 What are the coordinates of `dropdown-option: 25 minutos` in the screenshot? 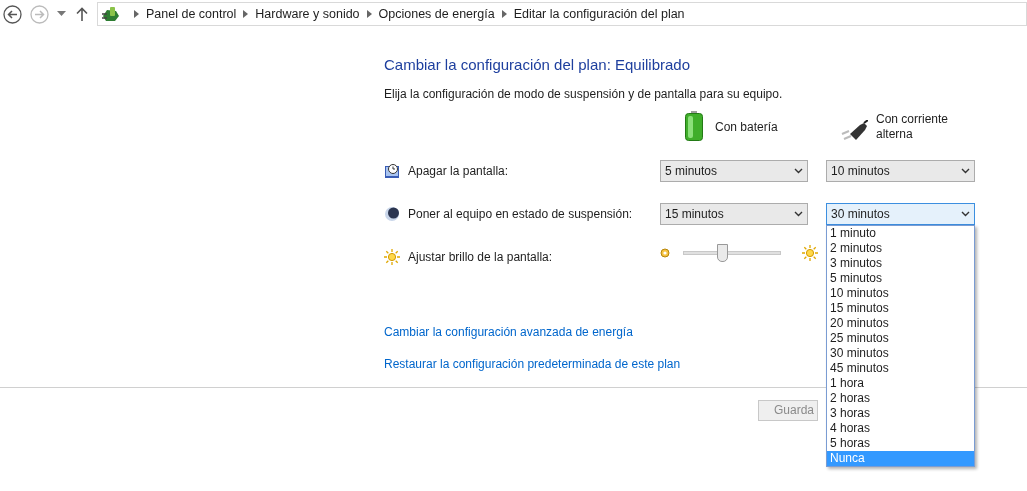 It's located at (900, 338).